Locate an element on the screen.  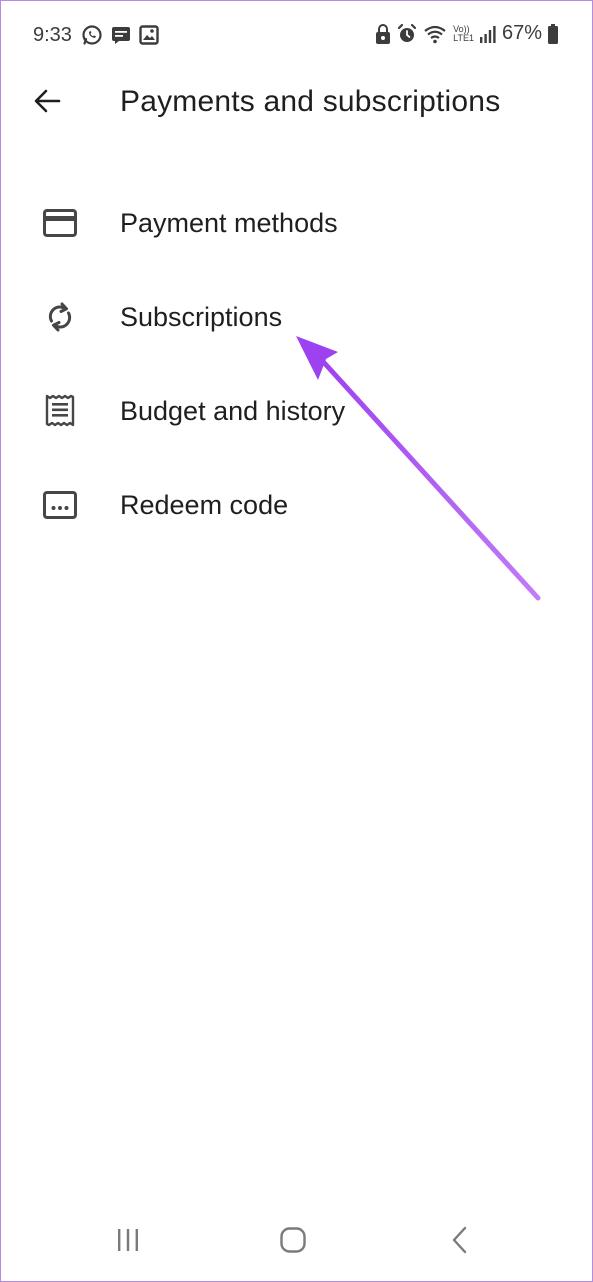
navigation-bar is located at coordinates (296, 1240).